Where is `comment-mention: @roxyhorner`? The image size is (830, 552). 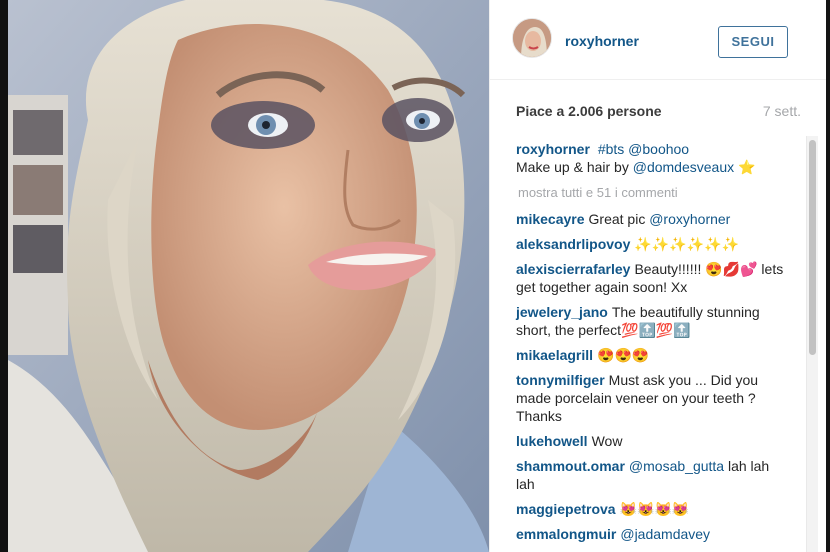 comment-mention: @roxyhorner is located at coordinates (689, 219).